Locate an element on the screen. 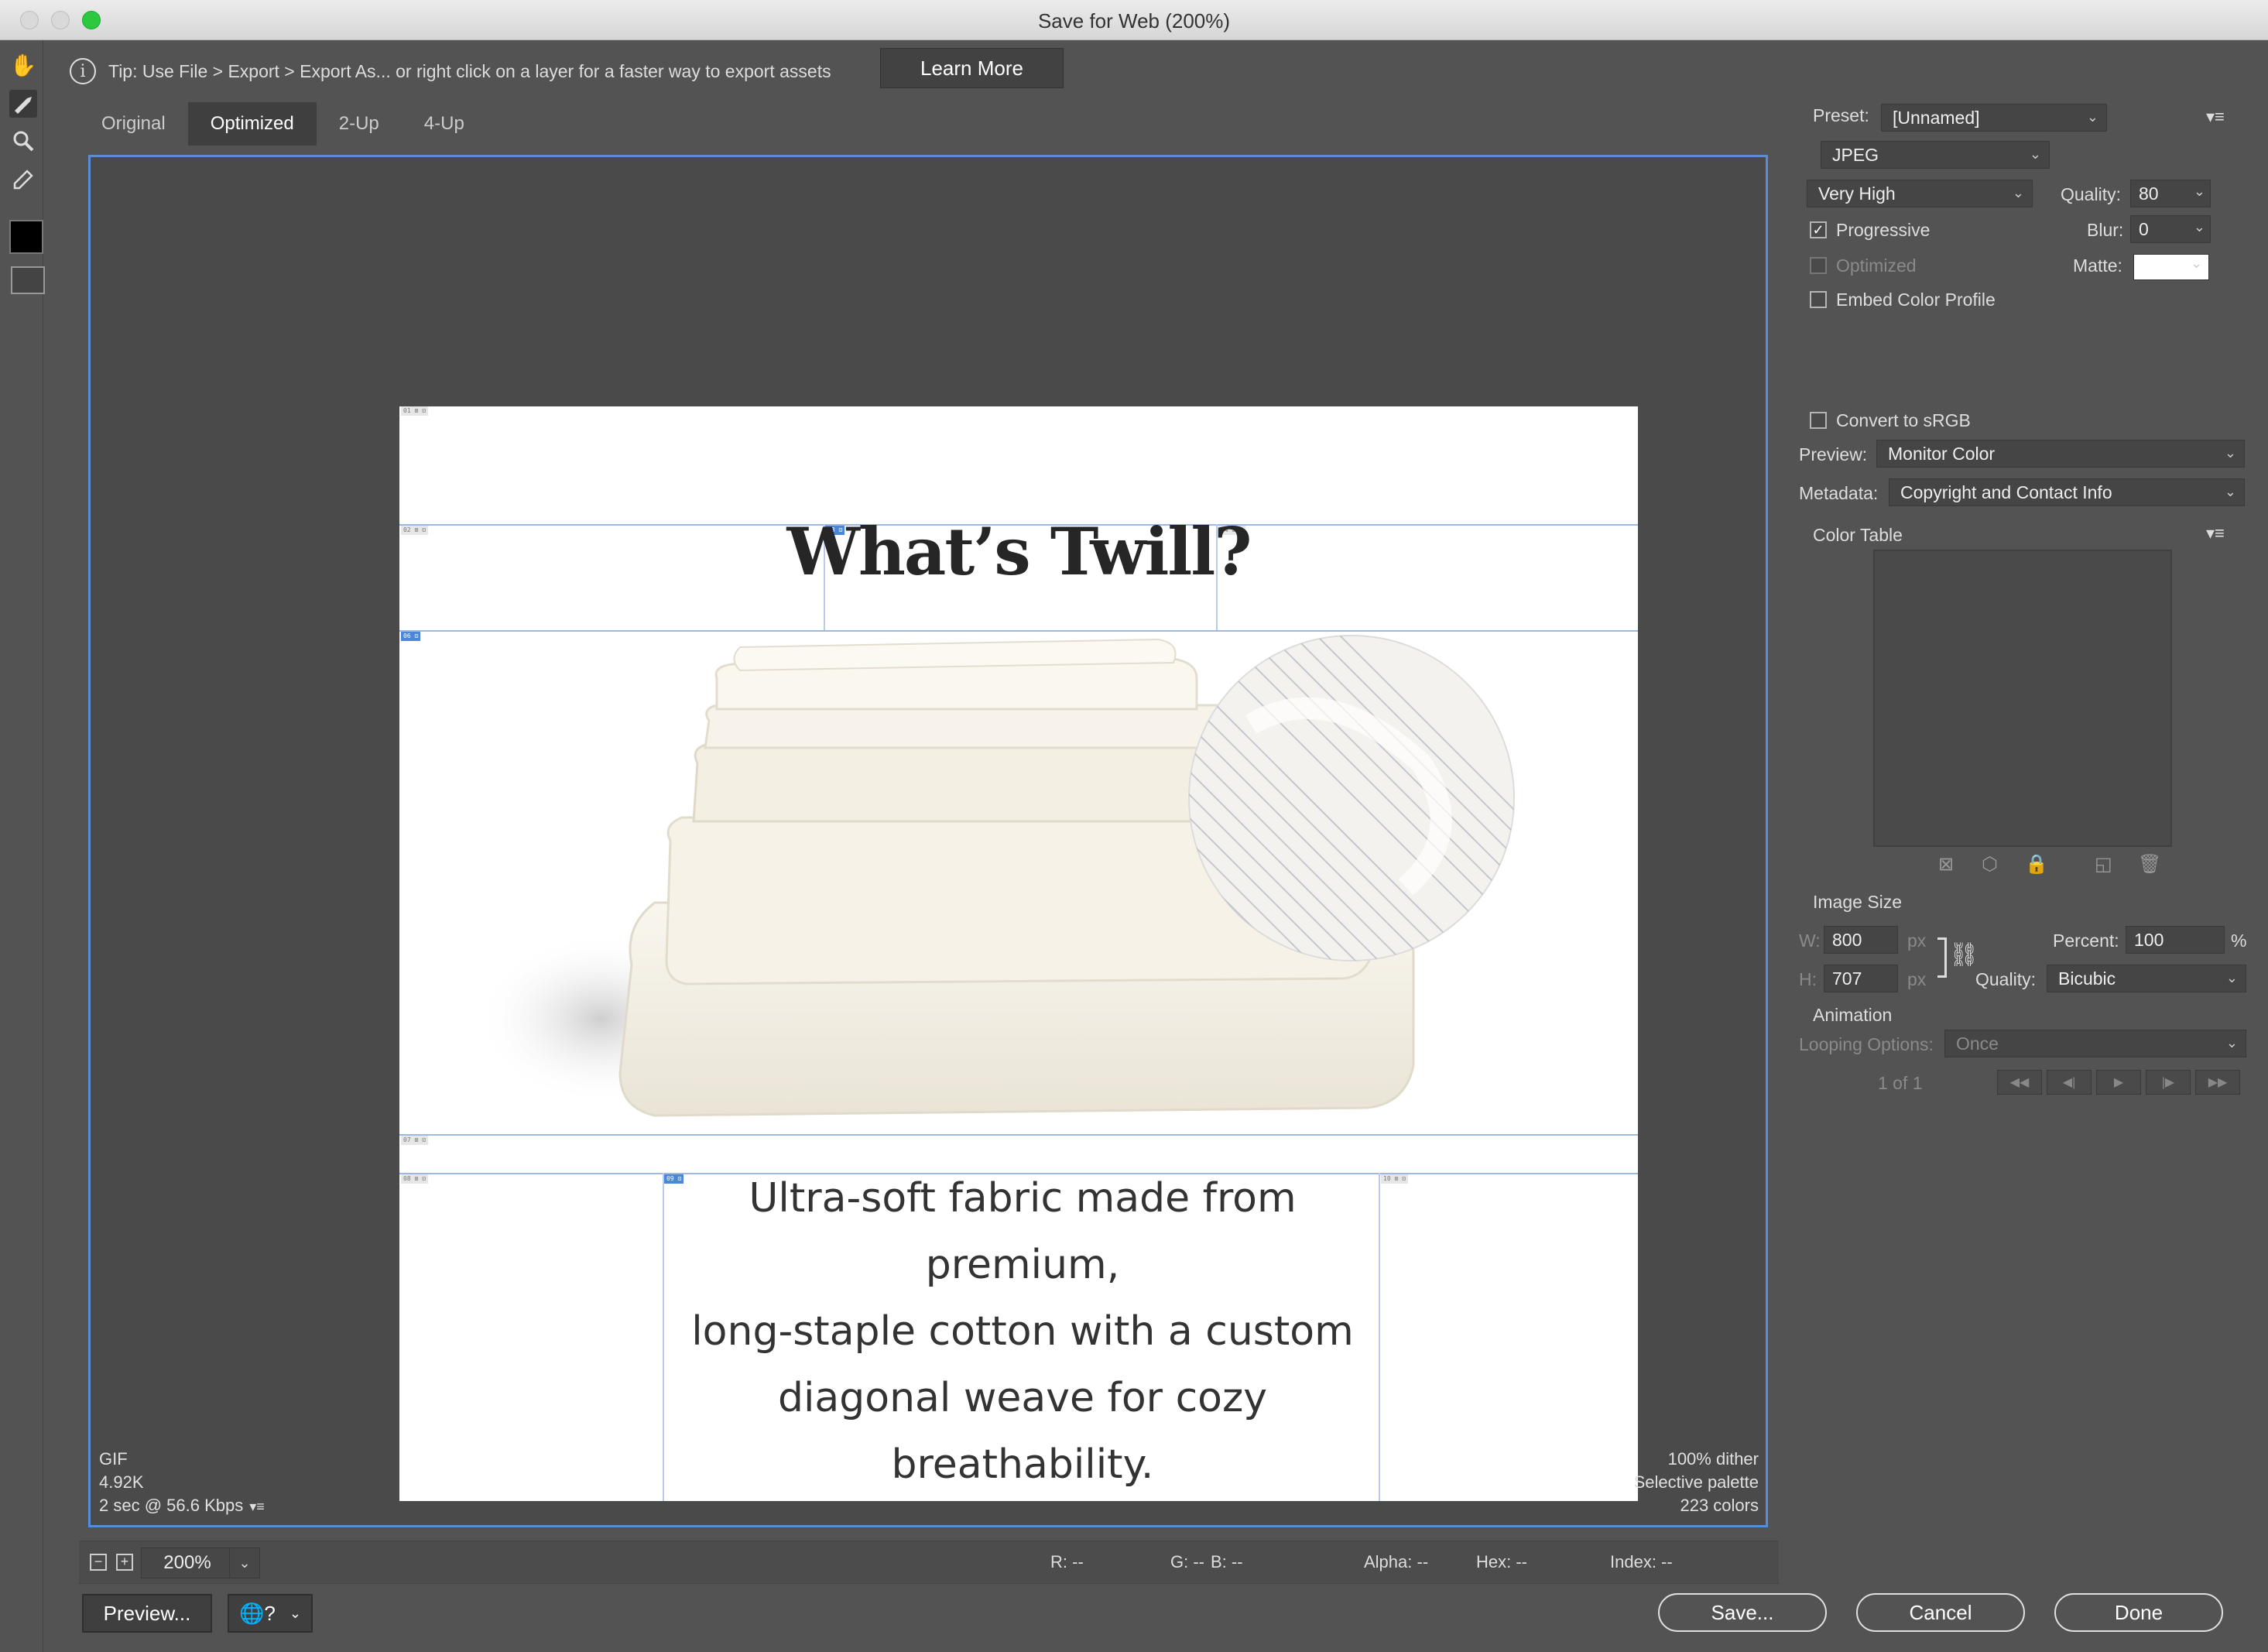 The width and height of the screenshot is (2268, 1652). zoom-out-button: − is located at coordinates (98, 1562).